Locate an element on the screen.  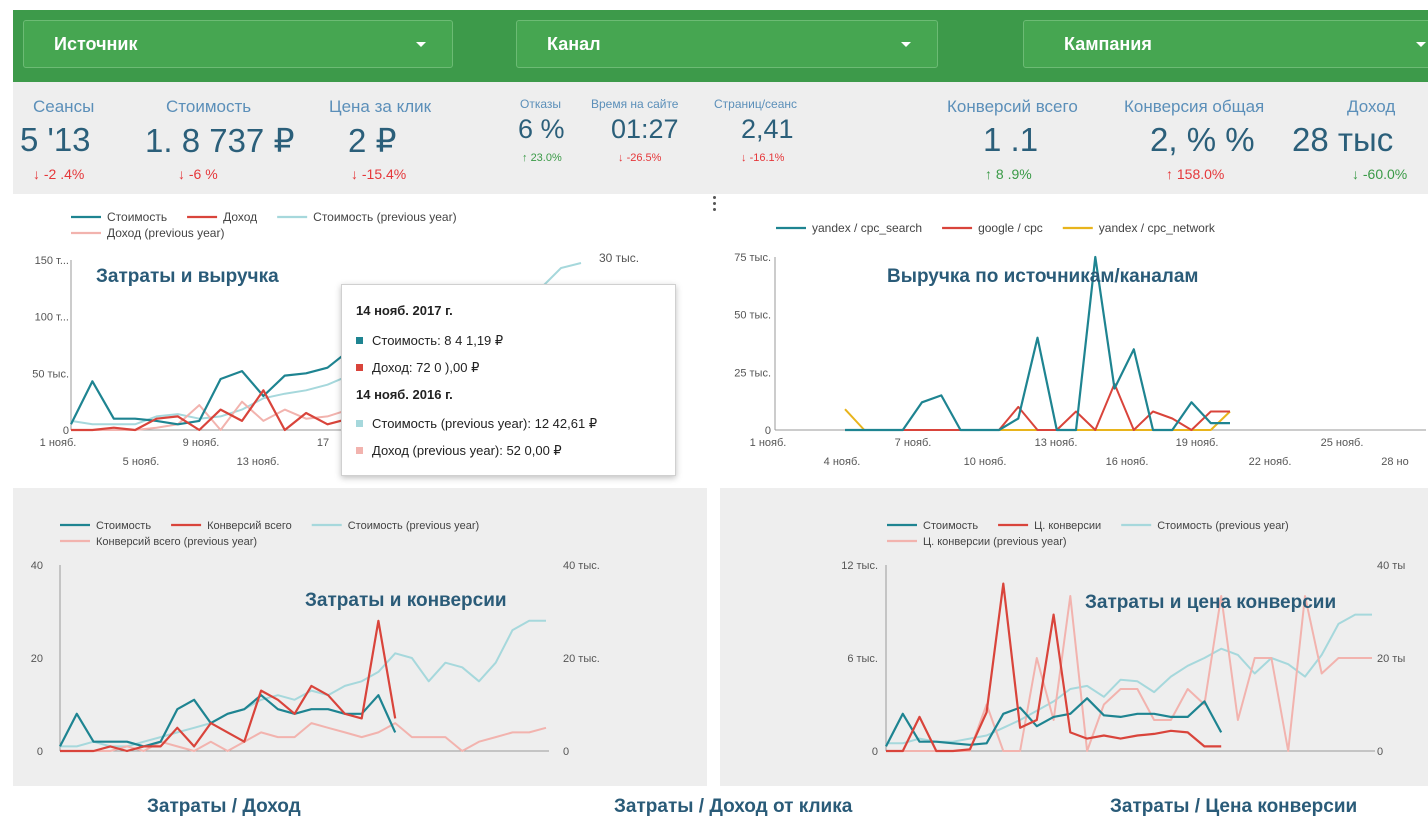
source-dropdown-label: Источник is located at coordinates (96, 44).